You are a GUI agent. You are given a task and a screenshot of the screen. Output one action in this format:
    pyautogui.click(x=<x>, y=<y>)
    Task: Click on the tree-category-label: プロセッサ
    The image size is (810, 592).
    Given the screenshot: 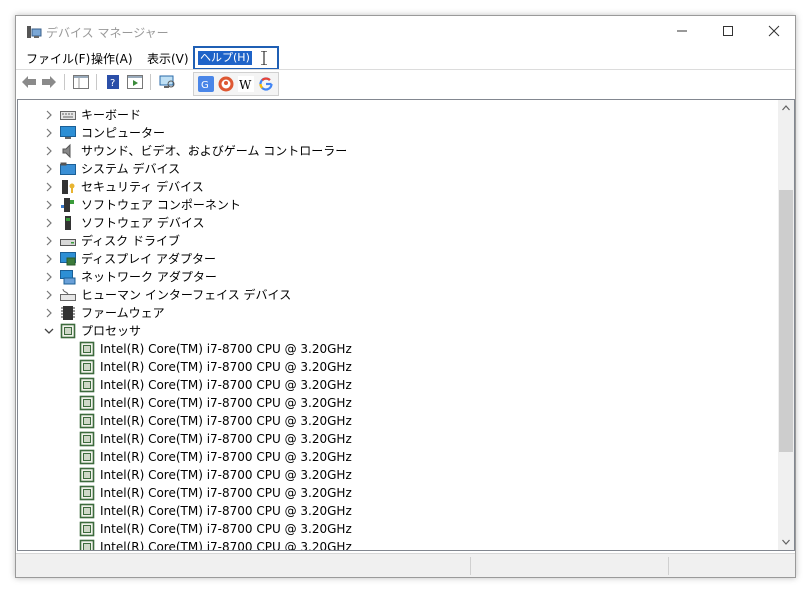 What is the action you would take?
    pyautogui.click(x=111, y=331)
    